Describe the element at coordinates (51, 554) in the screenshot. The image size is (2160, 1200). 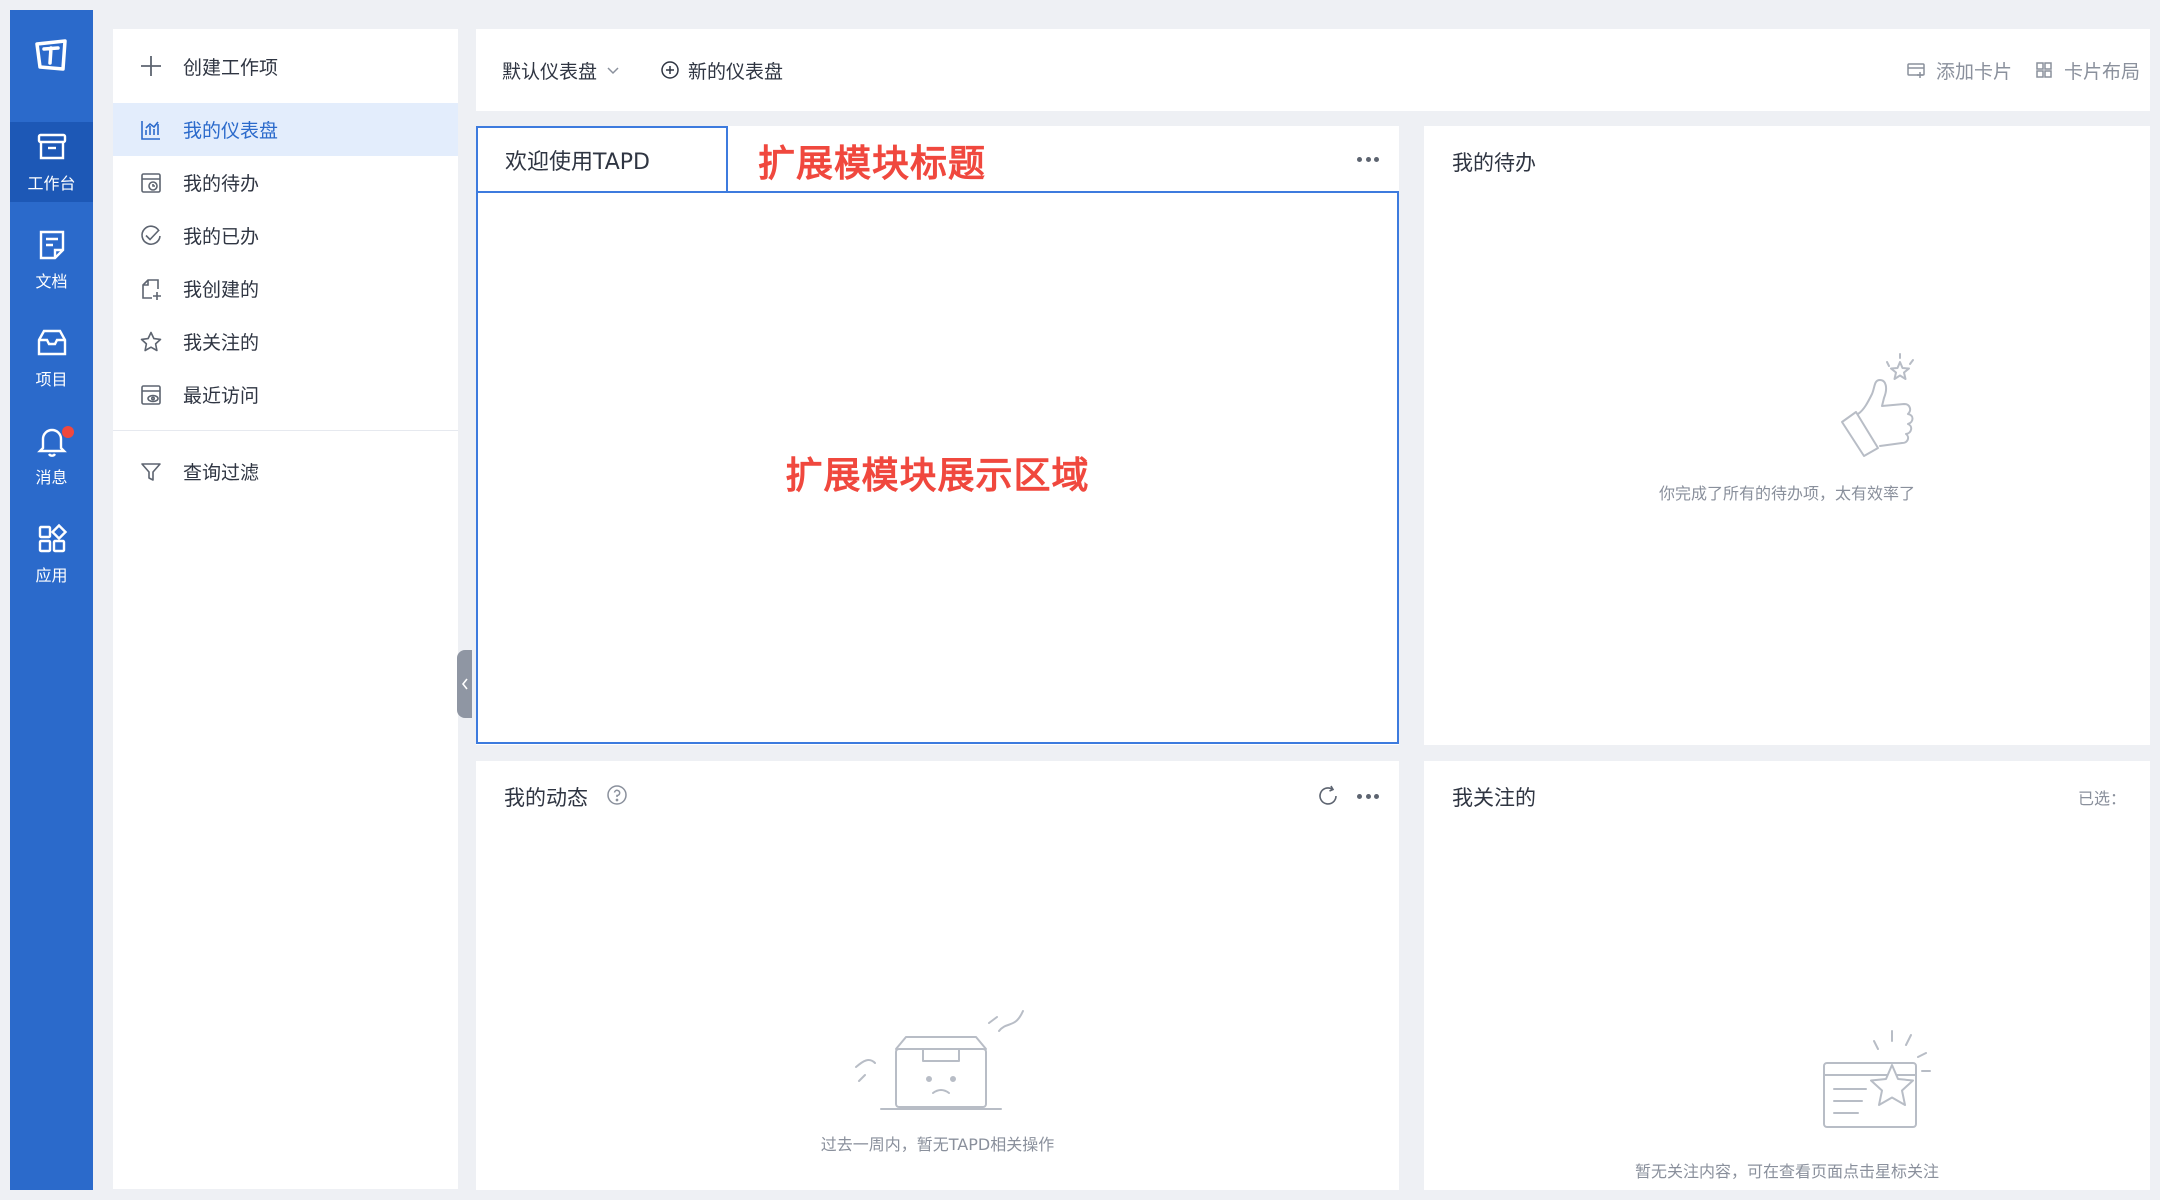
I see `rail-item-apps: 应用` at that location.